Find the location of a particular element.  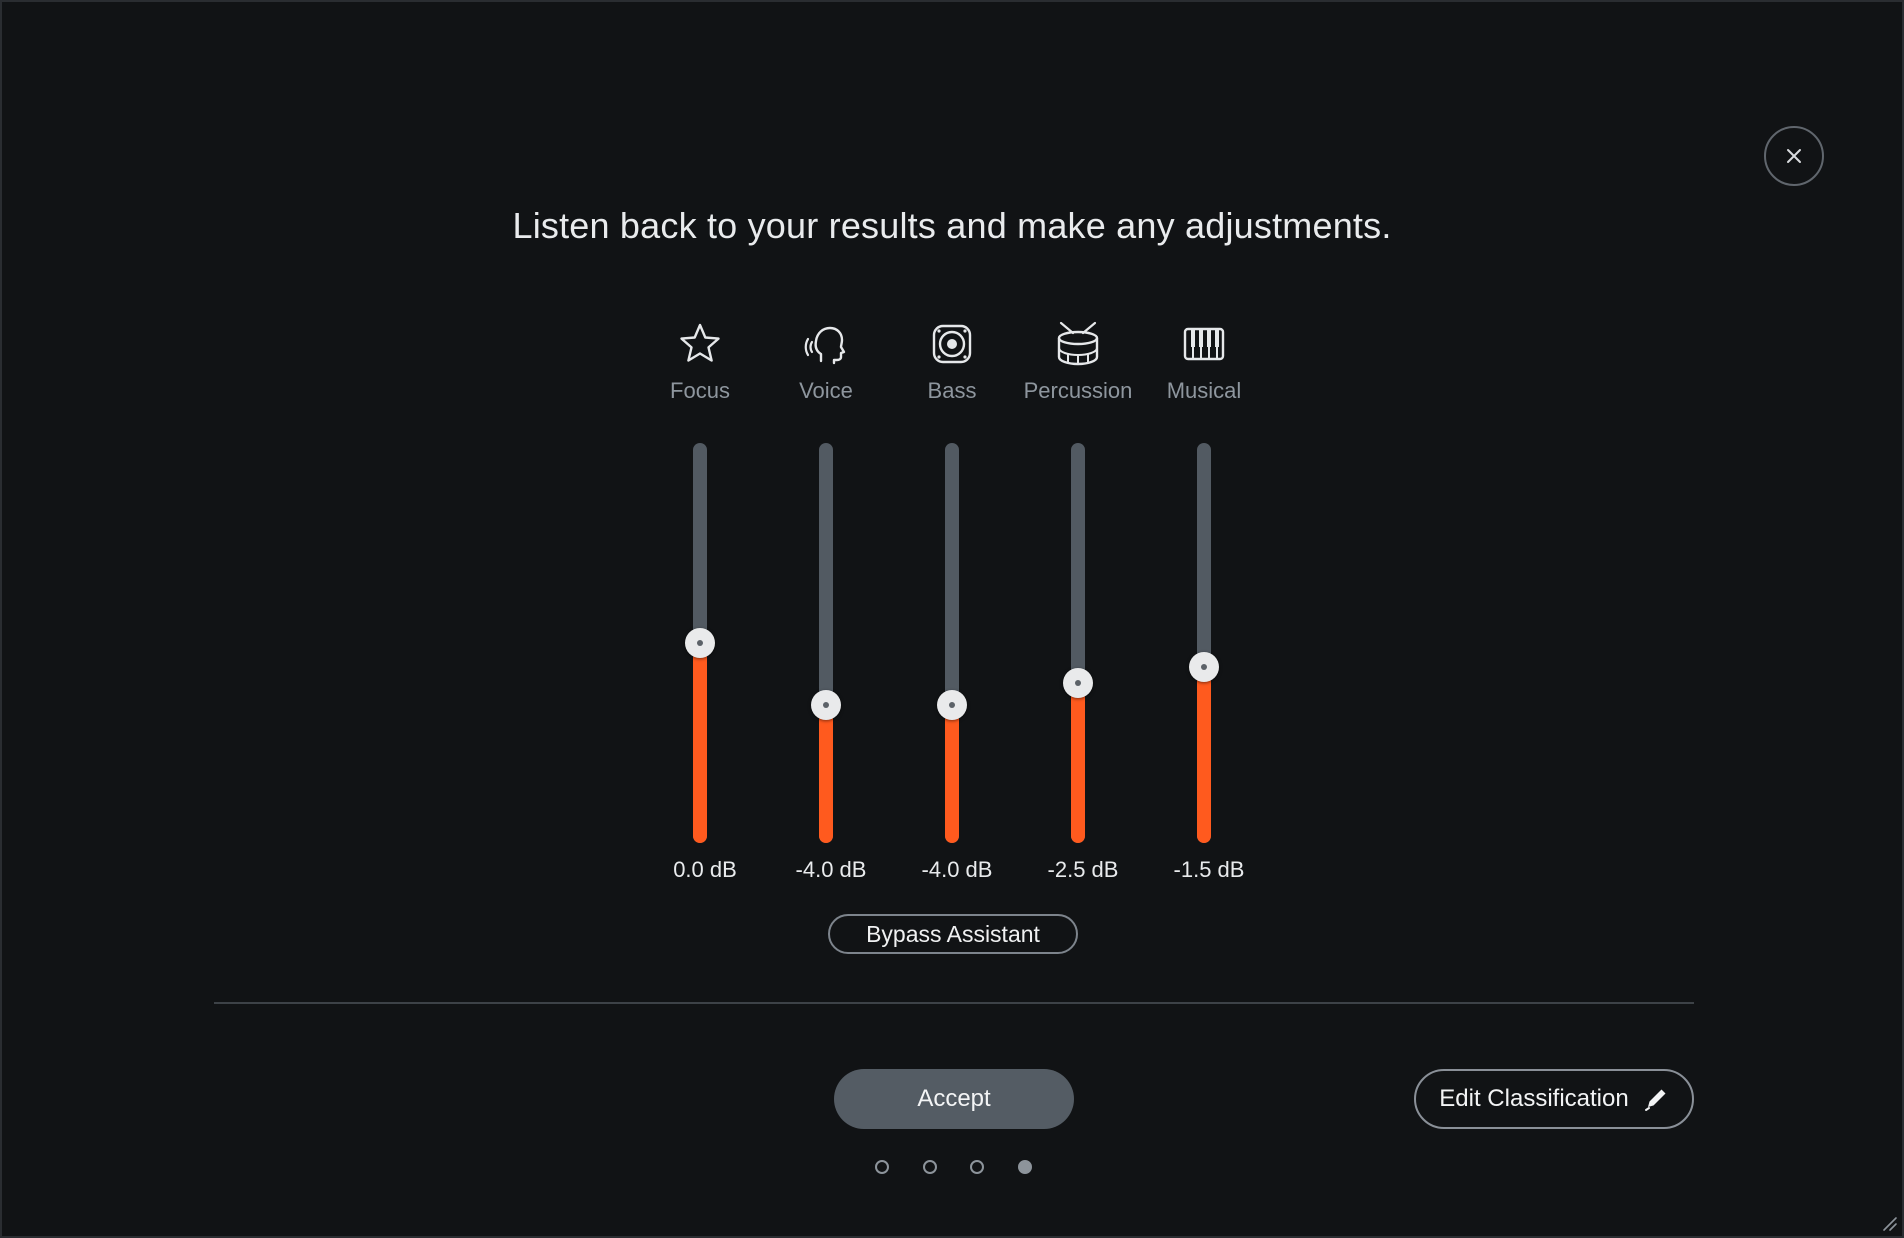

resize-grip-icon is located at coordinates (1888, 1222).